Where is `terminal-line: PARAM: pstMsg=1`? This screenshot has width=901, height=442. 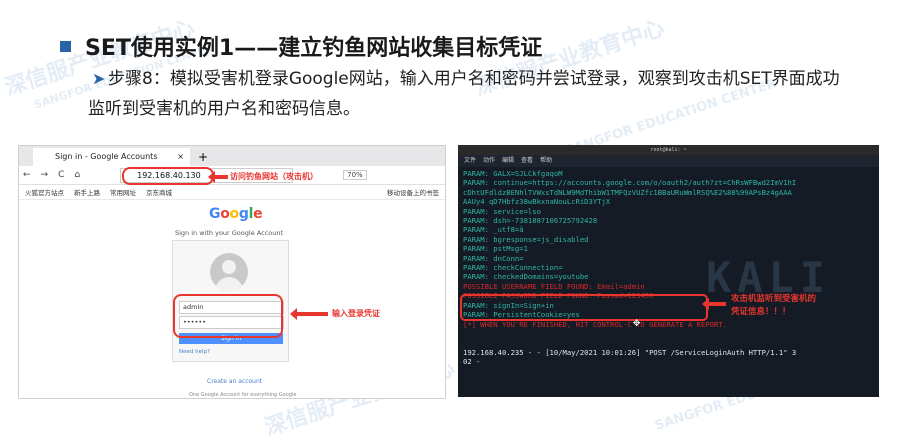
terminal-line: PARAM: pstMsg=1 is located at coordinates (495, 249).